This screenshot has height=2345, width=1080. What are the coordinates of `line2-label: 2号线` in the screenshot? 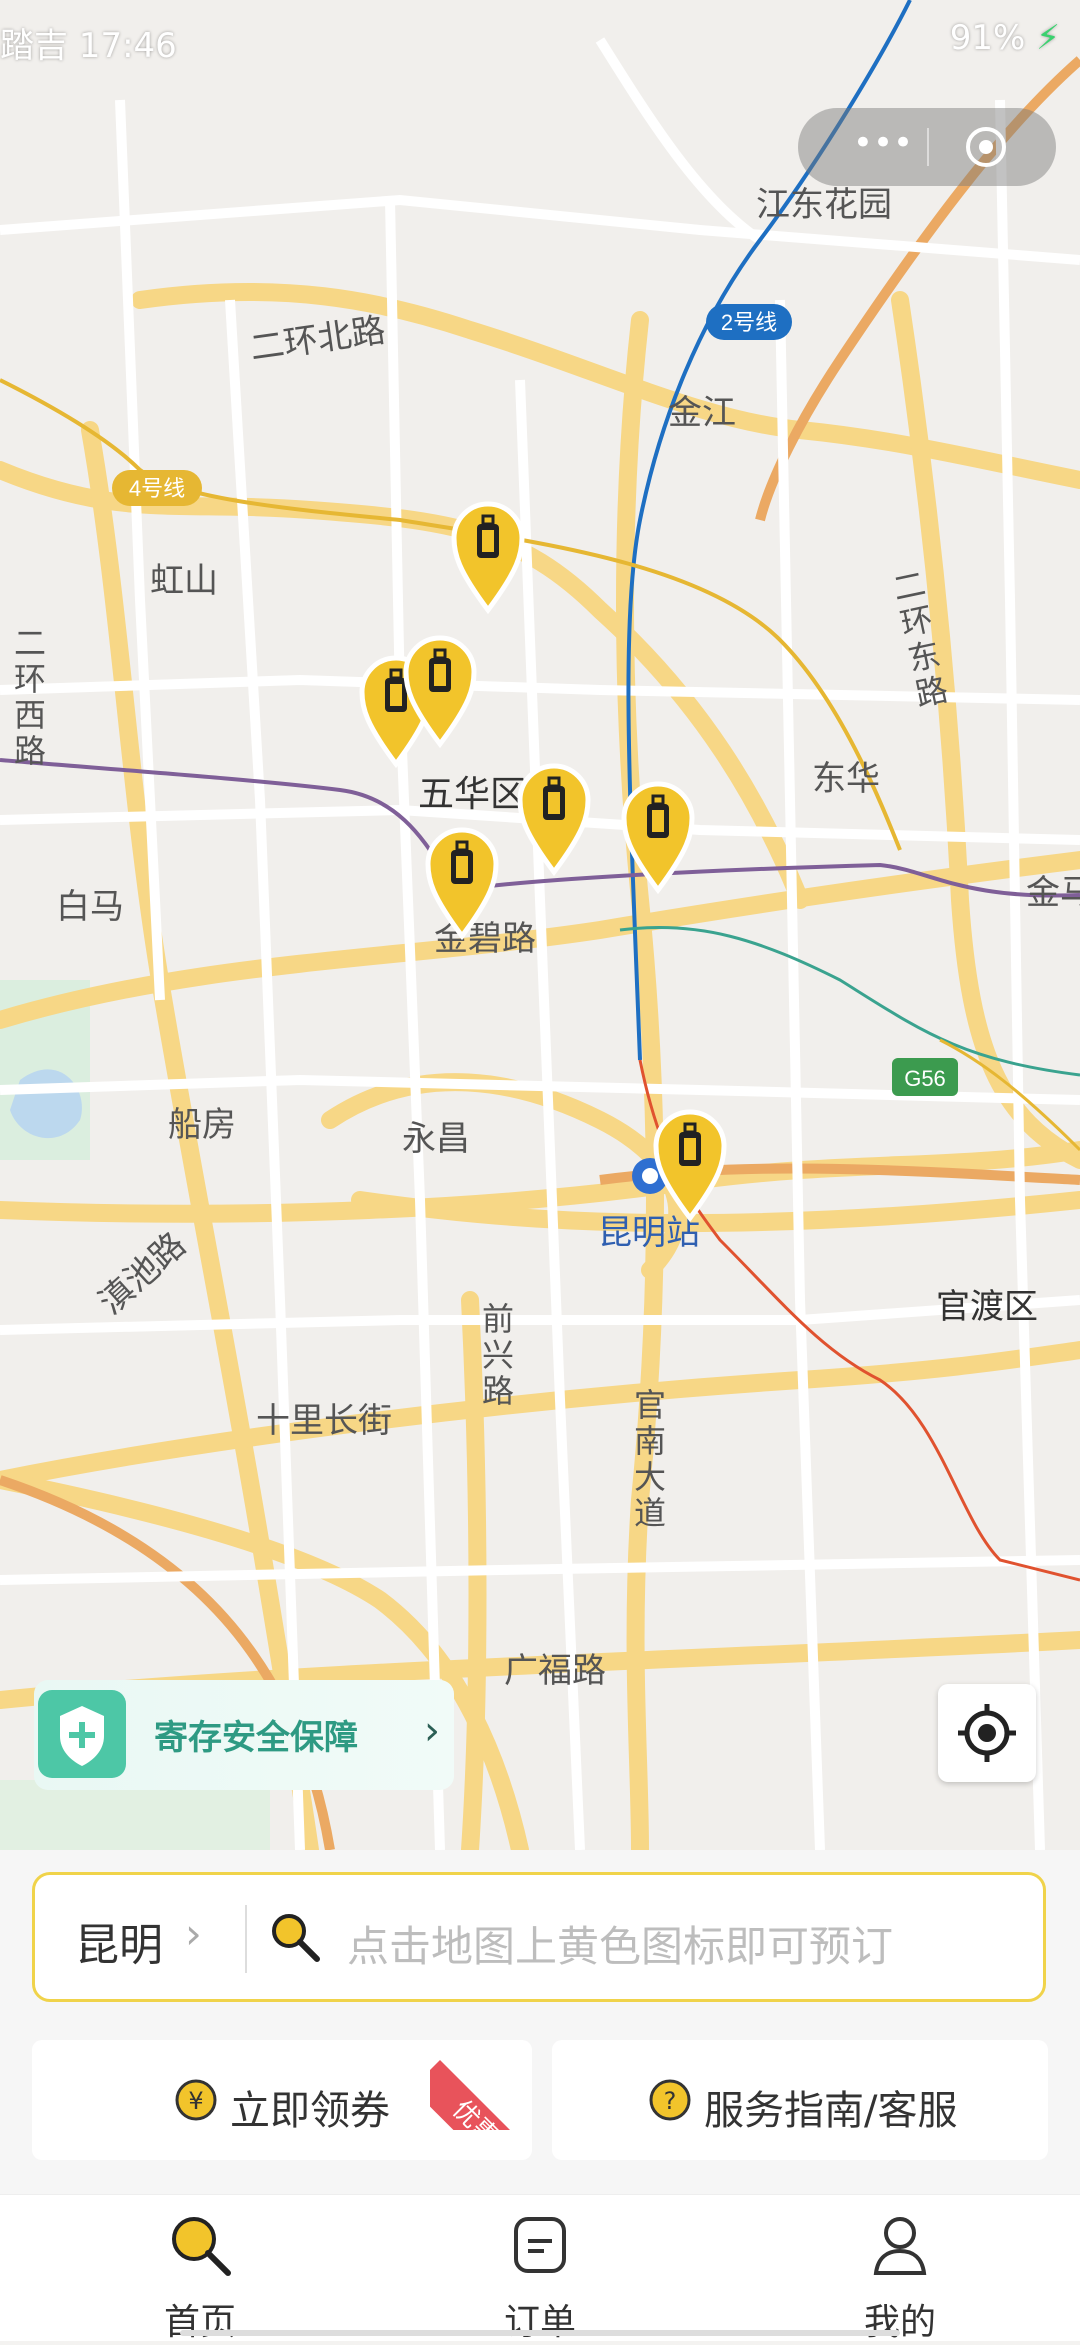 It's located at (749, 322).